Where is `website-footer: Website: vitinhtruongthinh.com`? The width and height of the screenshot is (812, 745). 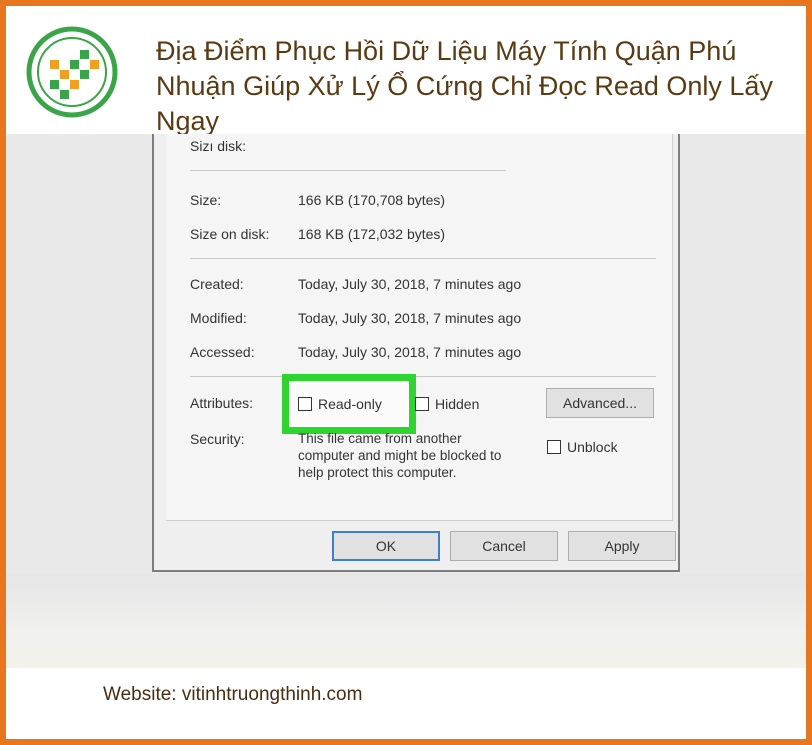 website-footer: Website: vitinhtruongthinh.com is located at coordinates (233, 694).